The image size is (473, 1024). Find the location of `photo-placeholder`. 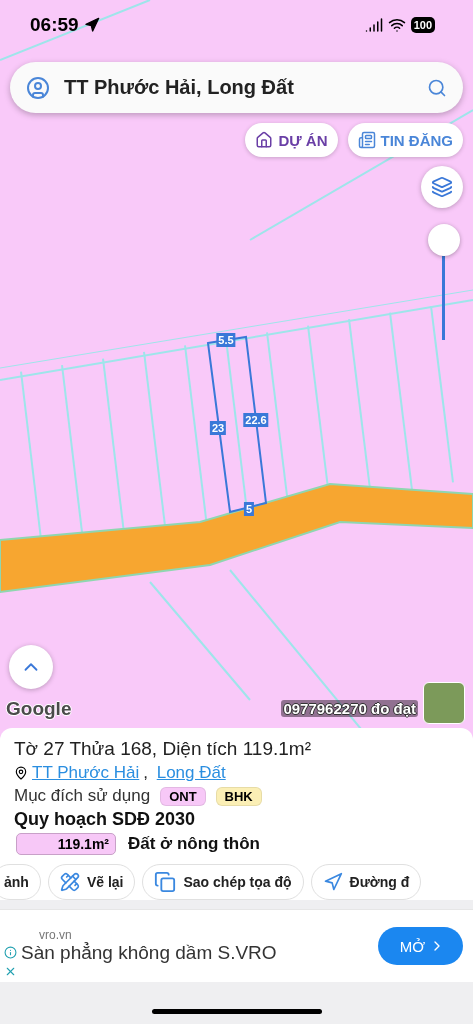

photo-placeholder is located at coordinates (444, 703).